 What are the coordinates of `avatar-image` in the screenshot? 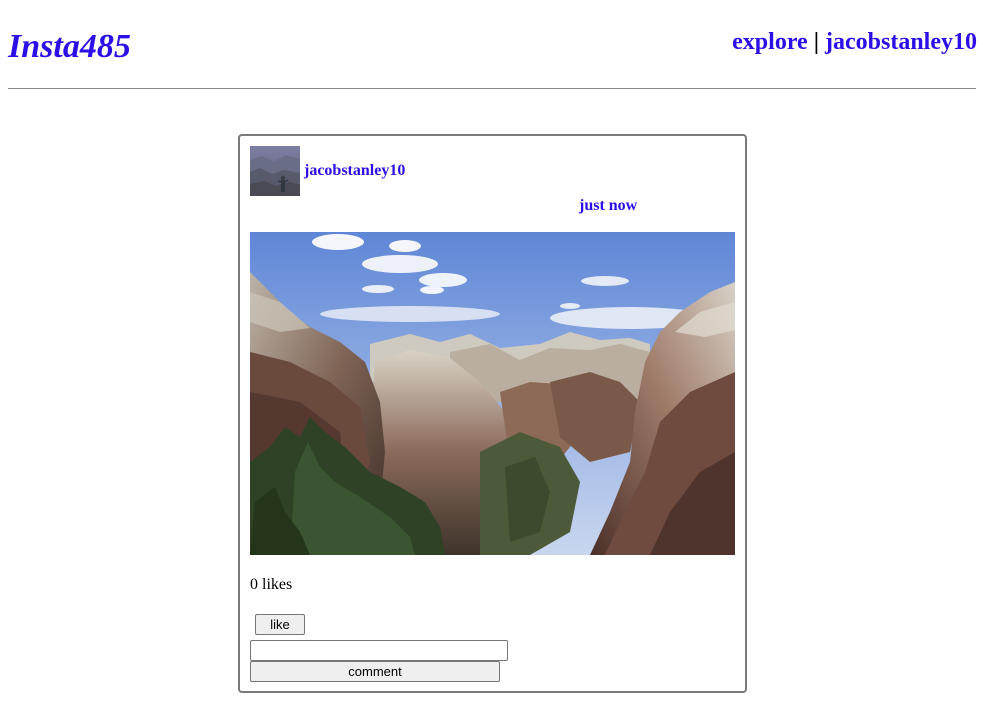 It's located at (275, 171).